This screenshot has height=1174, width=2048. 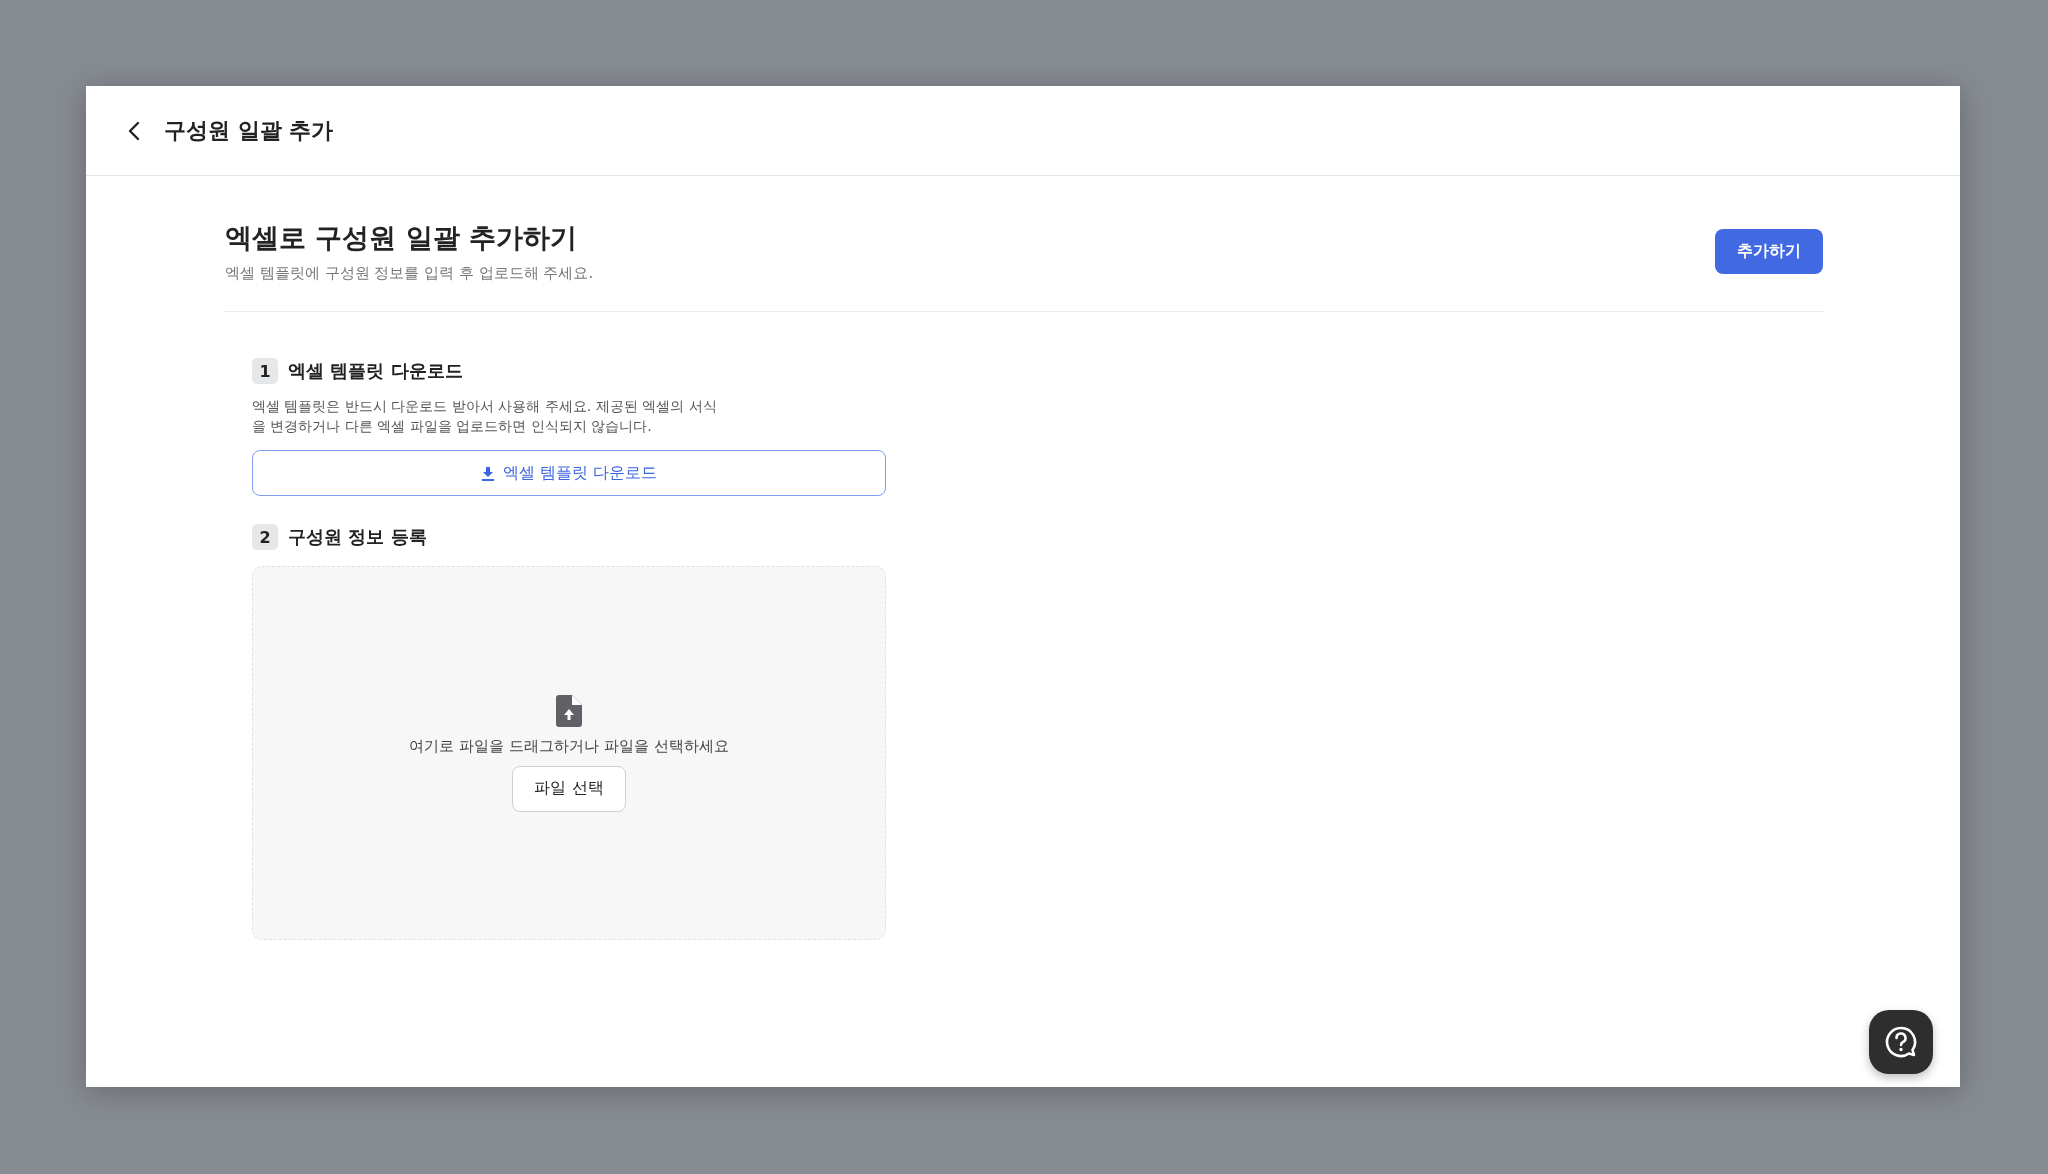 I want to click on file-upload-icon, so click(x=569, y=710).